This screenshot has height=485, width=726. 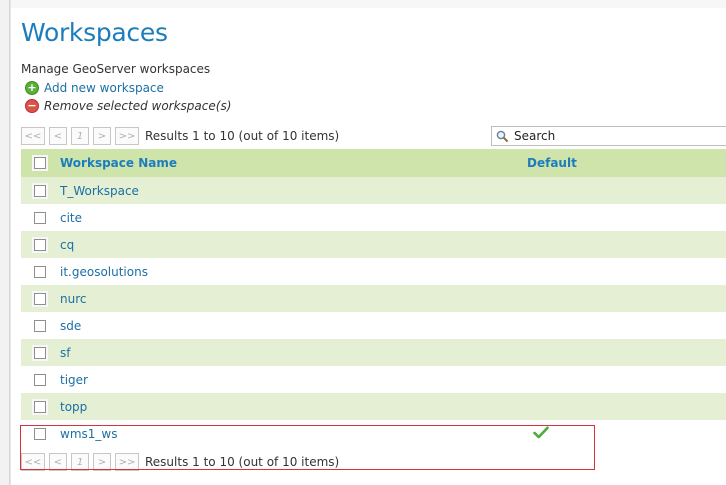 I want to click on search-input, so click(x=619, y=136).